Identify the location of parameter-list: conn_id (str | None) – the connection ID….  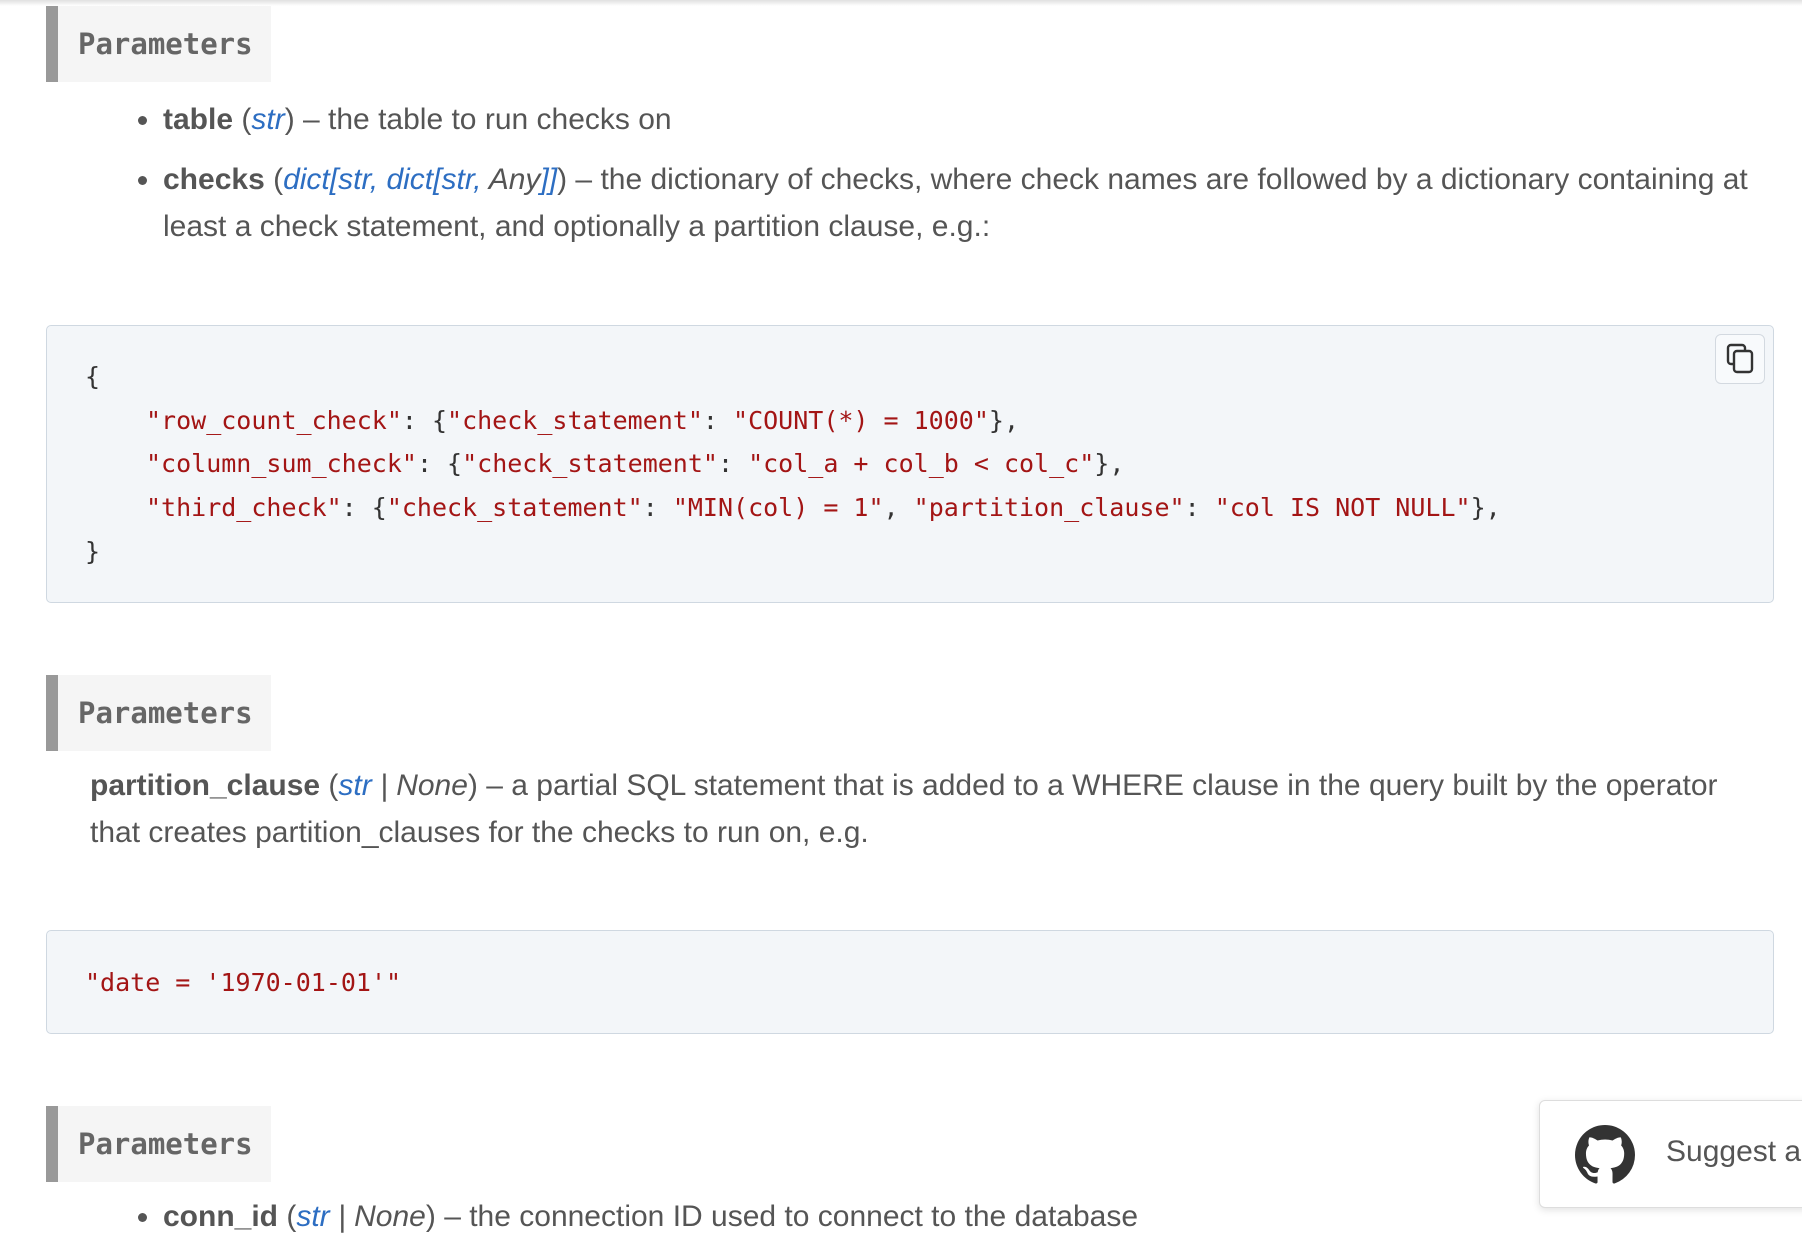
(958, 1216).